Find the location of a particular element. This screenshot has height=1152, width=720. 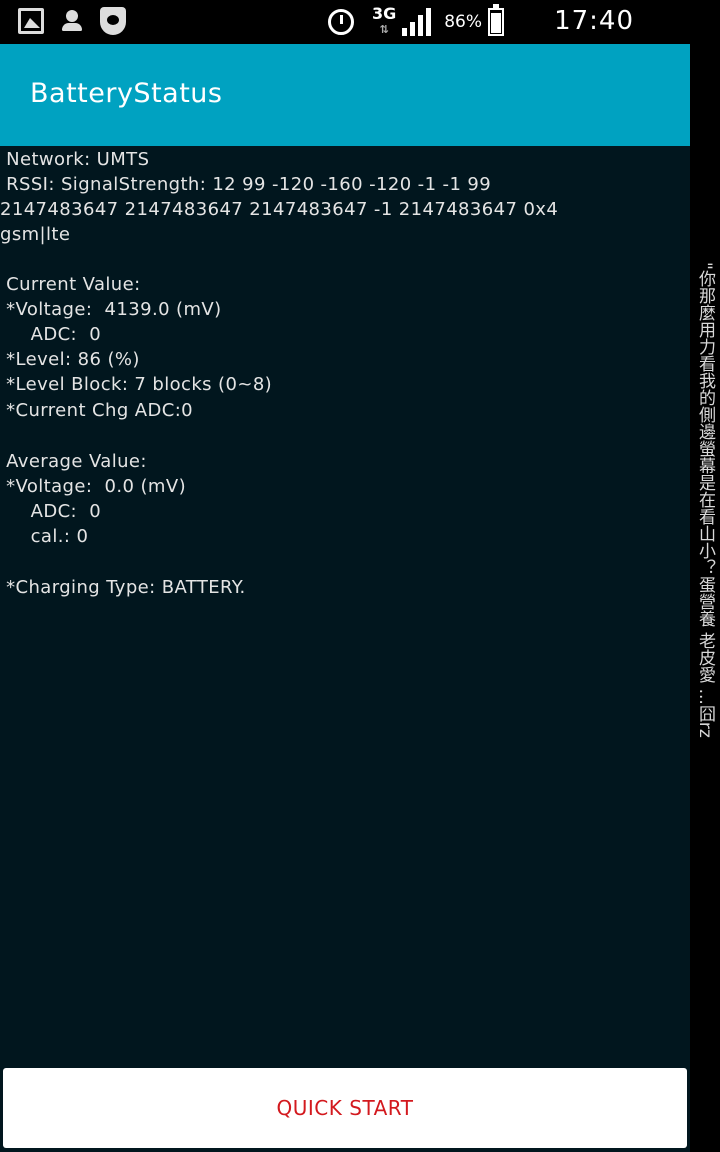

app-bar: BatteryStatus is located at coordinates (345, 95).